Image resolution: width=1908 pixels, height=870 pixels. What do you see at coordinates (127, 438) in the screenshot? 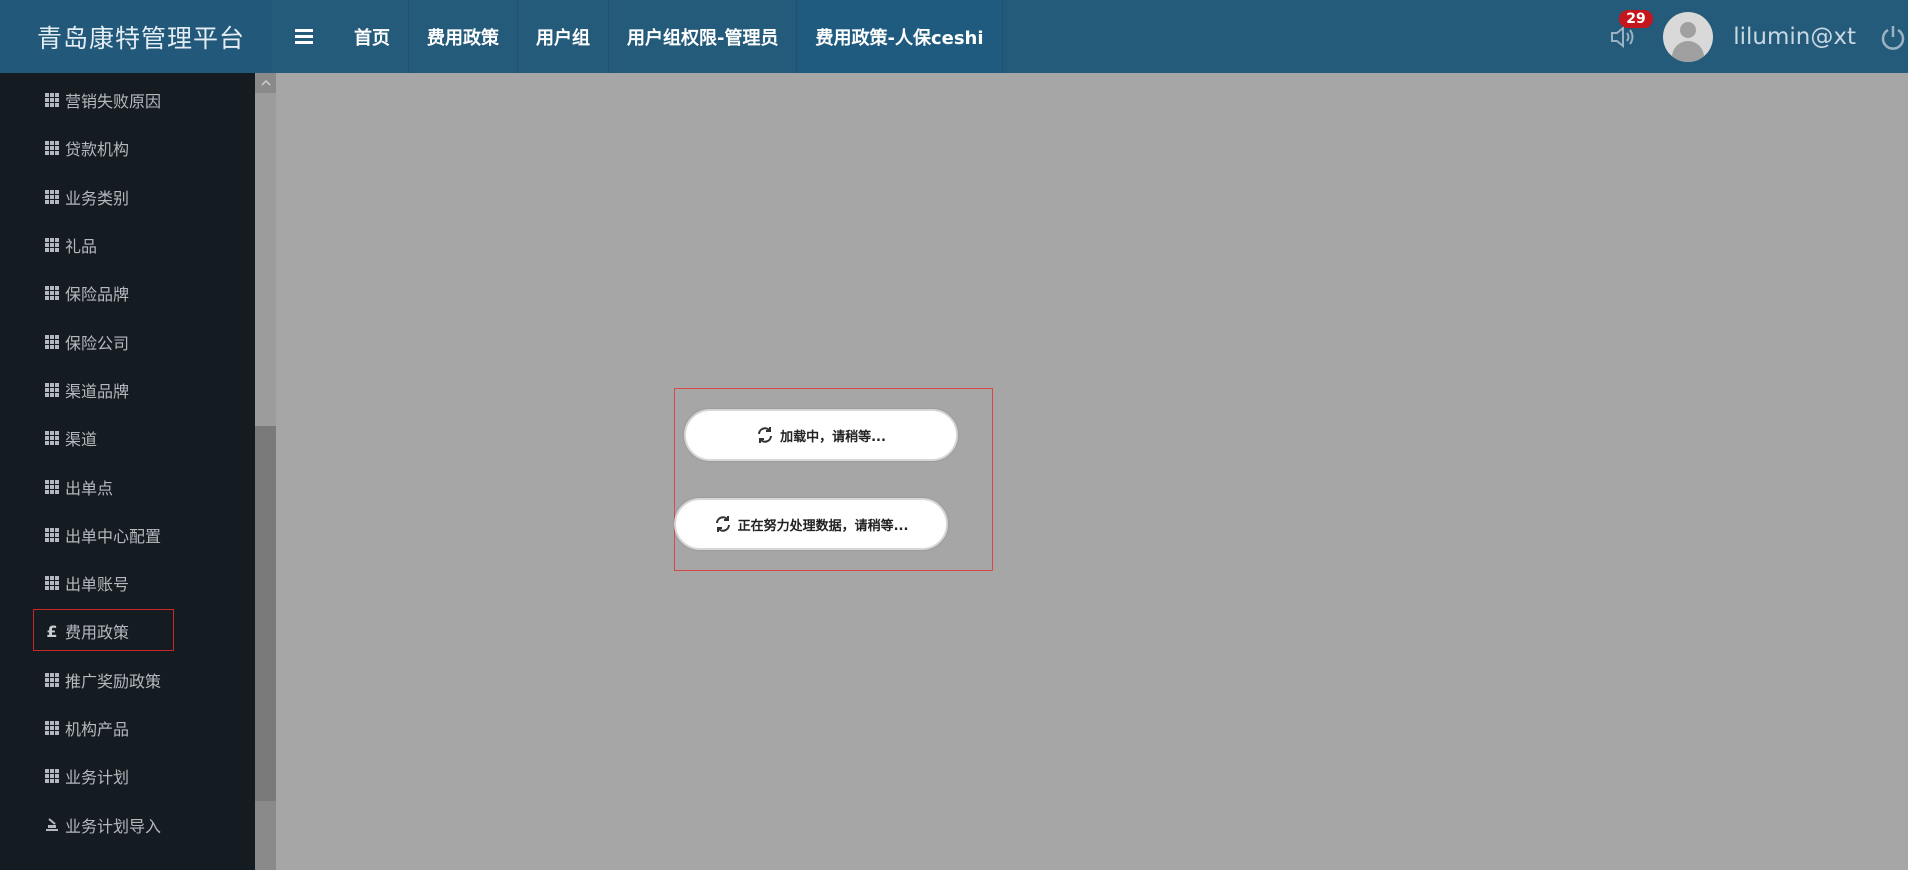
I see `sidebar-item-channel: 渠道` at bounding box center [127, 438].